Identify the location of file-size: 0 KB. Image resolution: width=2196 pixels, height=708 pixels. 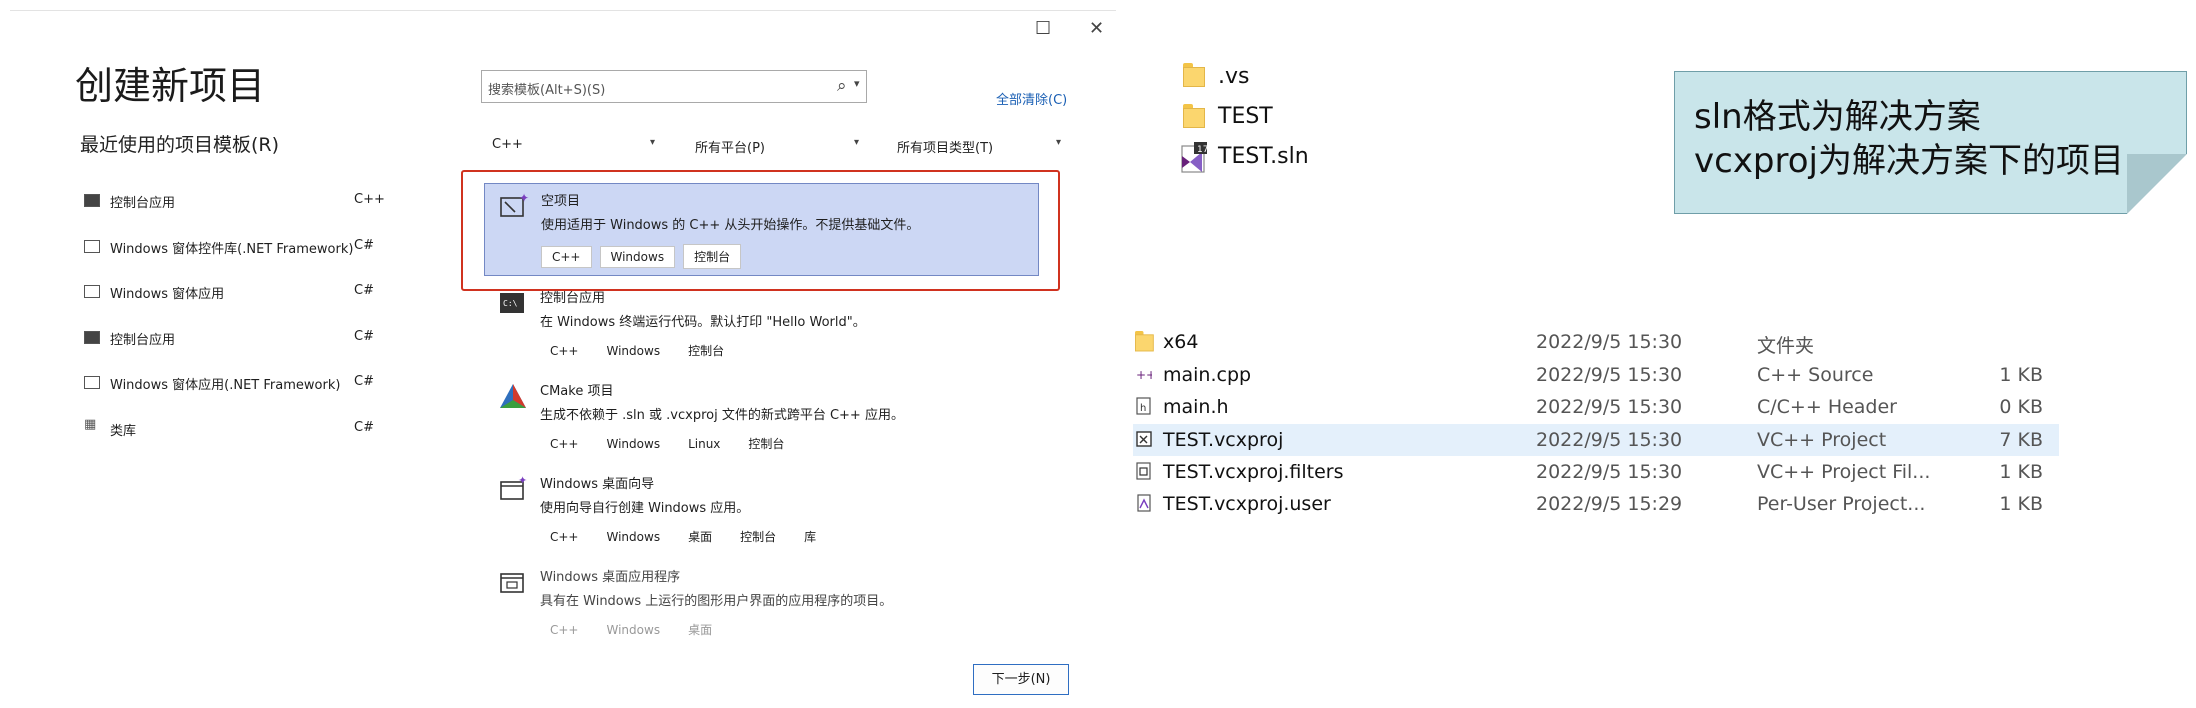
(2021, 407).